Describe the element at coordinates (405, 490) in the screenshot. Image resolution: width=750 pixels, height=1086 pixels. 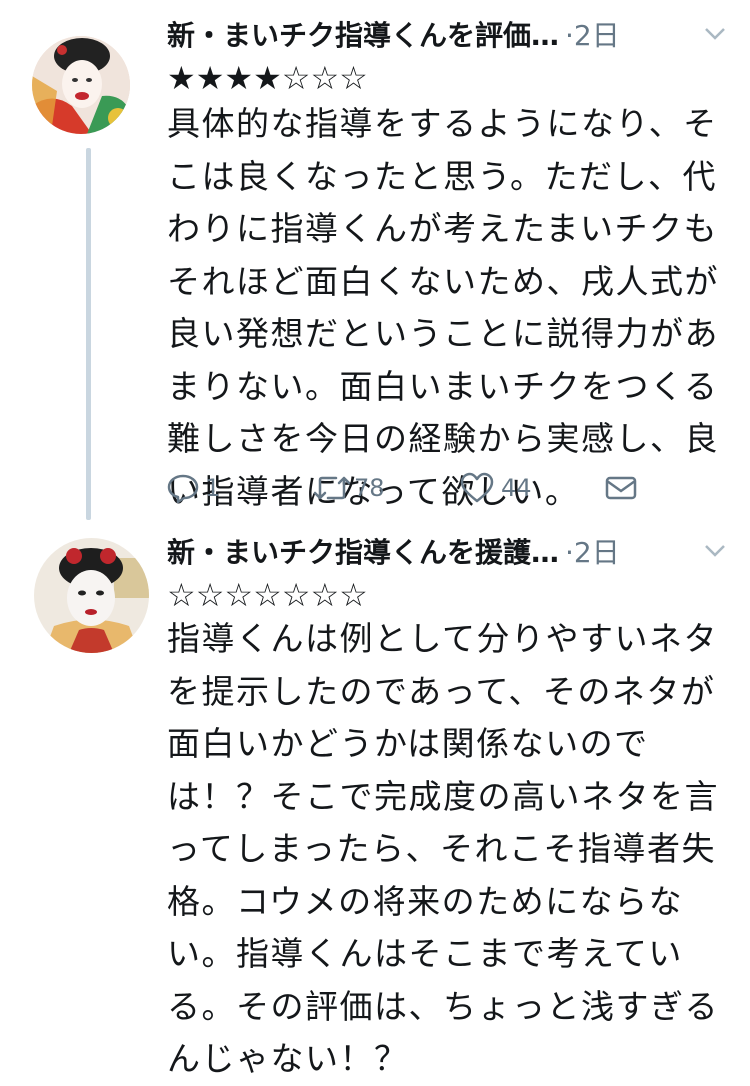
I see `action-bar: 1 78 44` at that location.